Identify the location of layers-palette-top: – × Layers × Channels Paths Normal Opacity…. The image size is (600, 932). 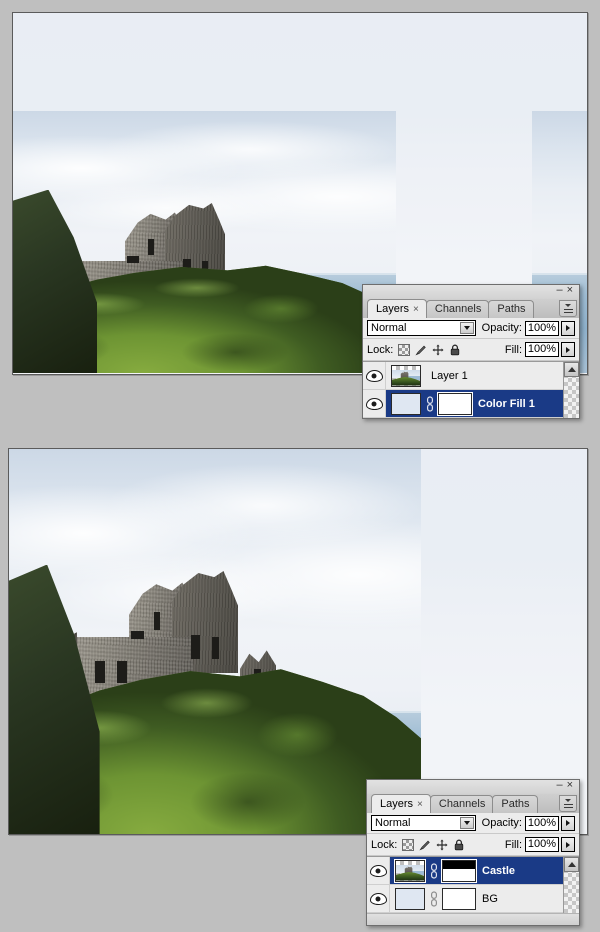
(471, 351).